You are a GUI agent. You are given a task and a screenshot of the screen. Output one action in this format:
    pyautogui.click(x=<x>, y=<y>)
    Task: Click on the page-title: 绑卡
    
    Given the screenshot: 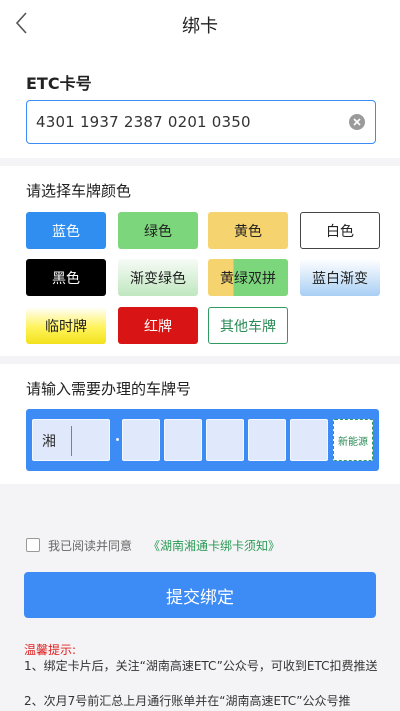 What is the action you would take?
    pyautogui.click(x=200, y=26)
    